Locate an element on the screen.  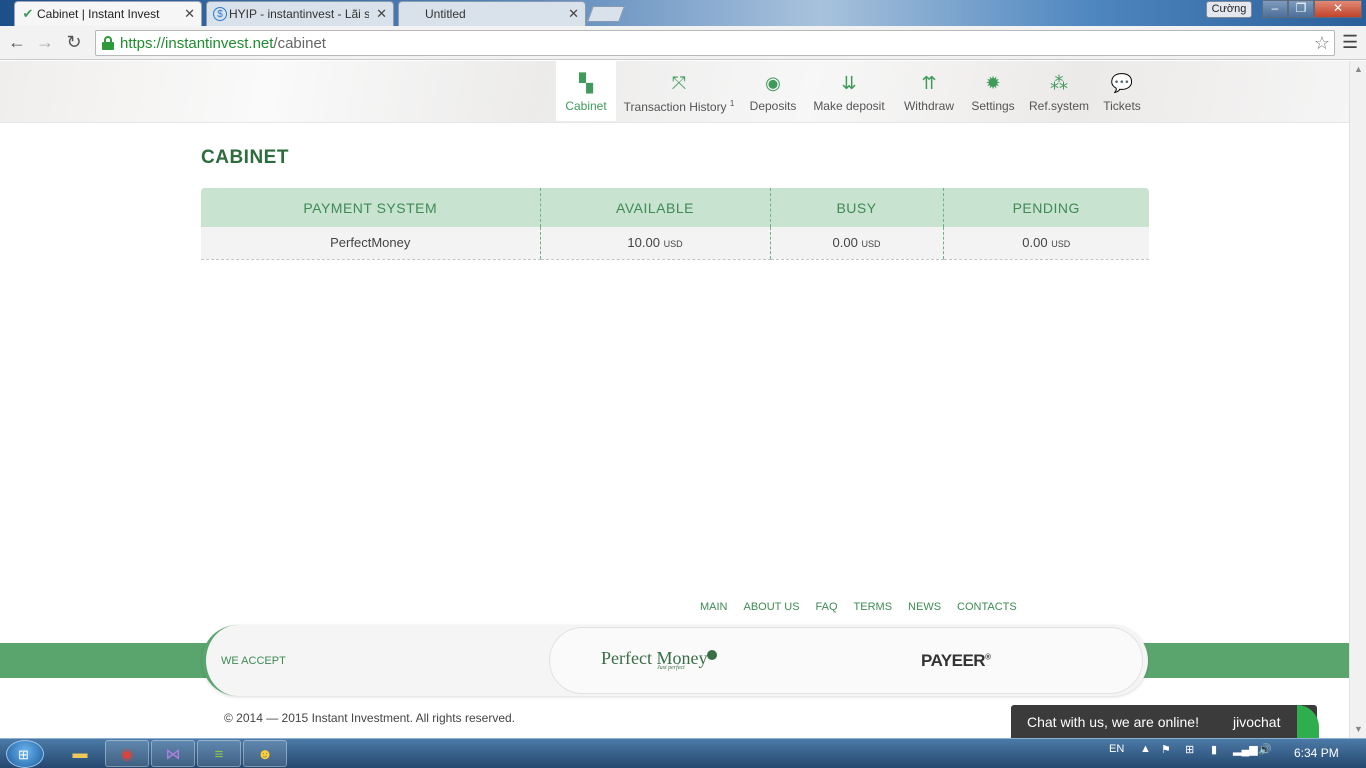
page-title: CABINET is located at coordinates (245, 157).